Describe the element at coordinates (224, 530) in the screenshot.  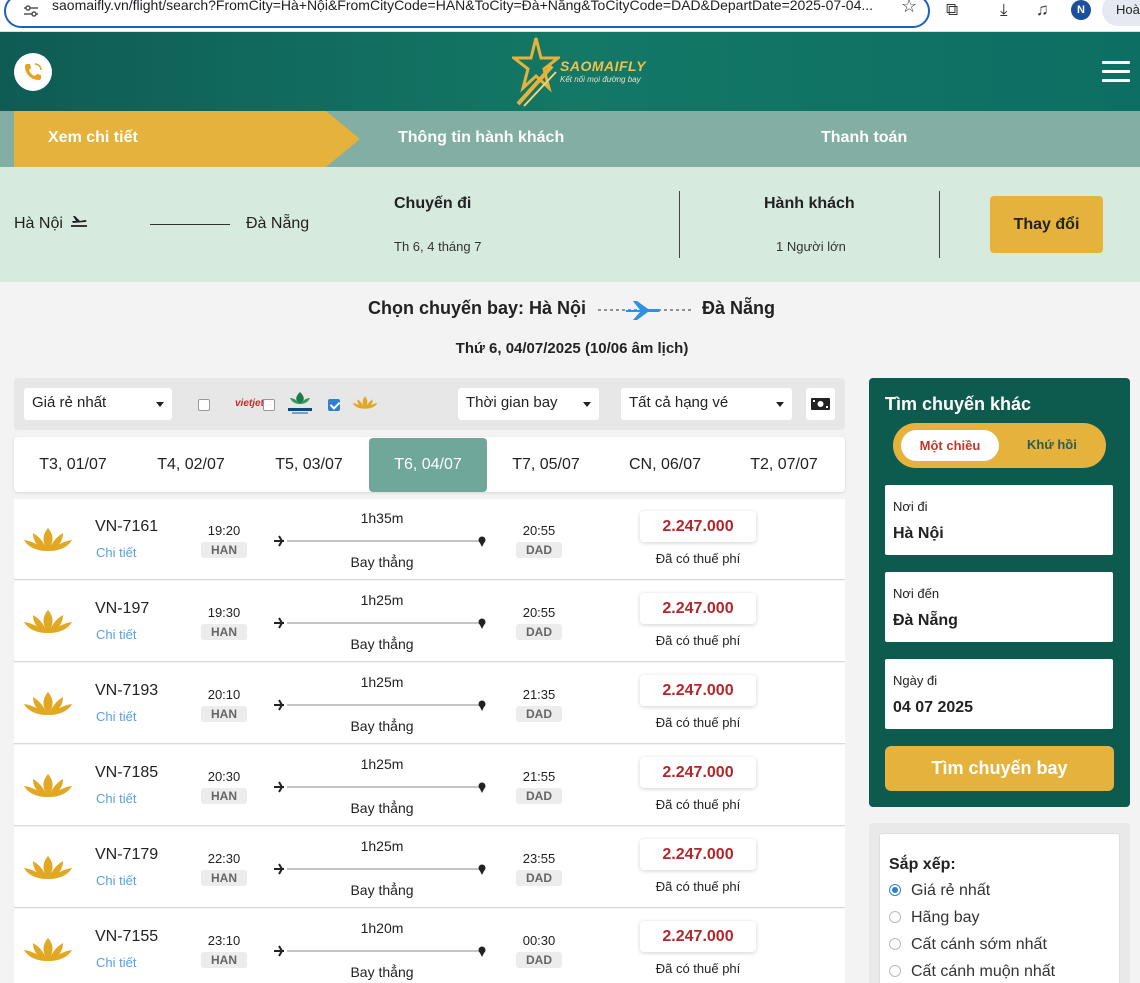
I see `depart-time: 19:20` at that location.